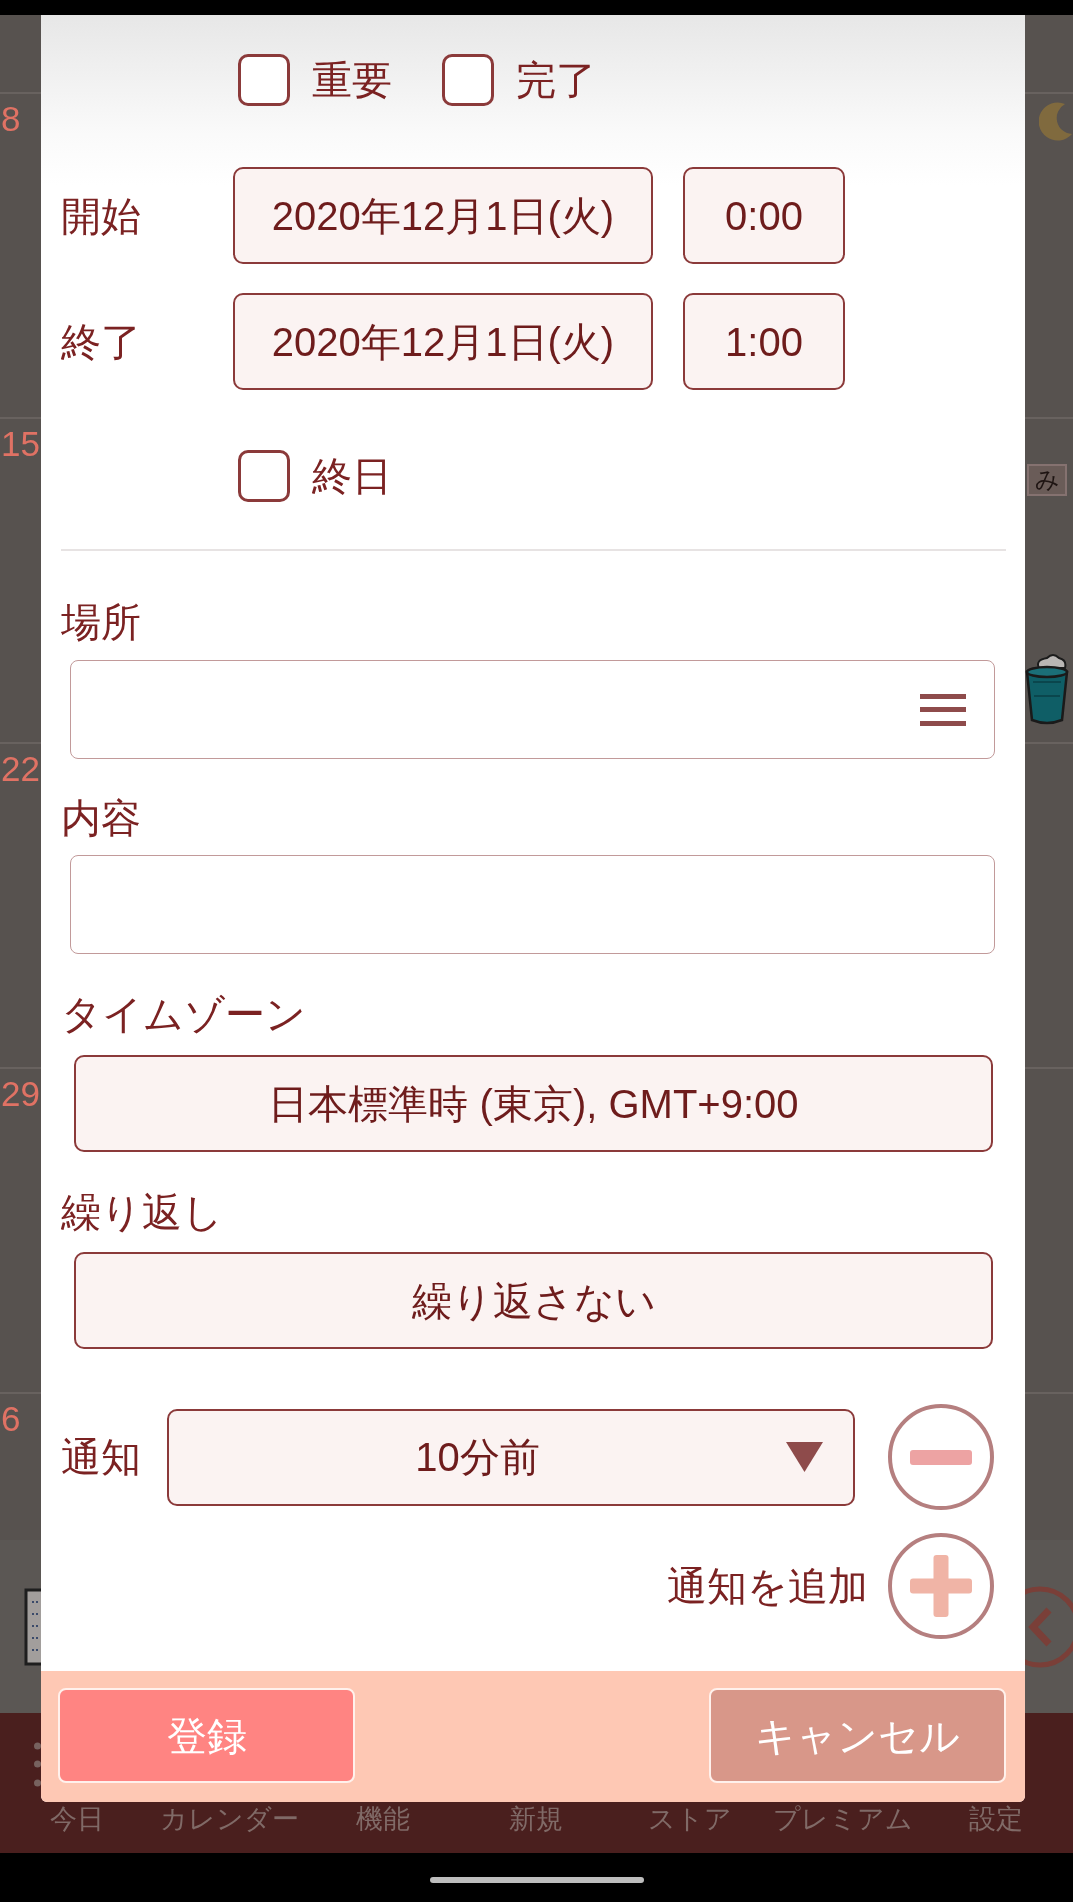 This screenshot has width=1073, height=1902. I want to click on field-label: タイムゾーン, so click(184, 1014).